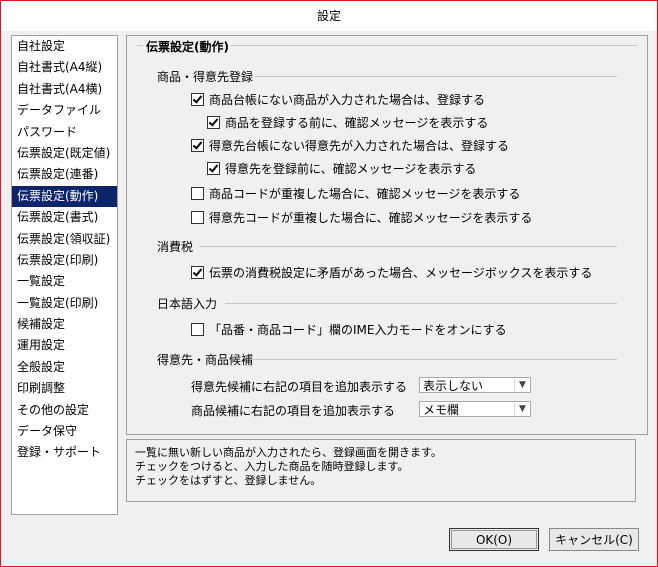 Image resolution: width=658 pixels, height=567 pixels. I want to click on sidebar-item: データ保守, so click(64, 431).